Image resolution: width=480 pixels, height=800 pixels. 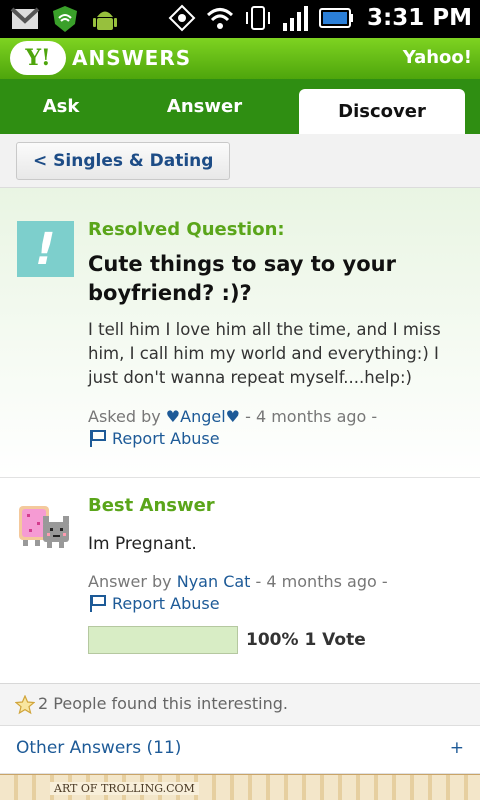 What do you see at coordinates (220, 18) in the screenshot?
I see `wifi-icon` at bounding box center [220, 18].